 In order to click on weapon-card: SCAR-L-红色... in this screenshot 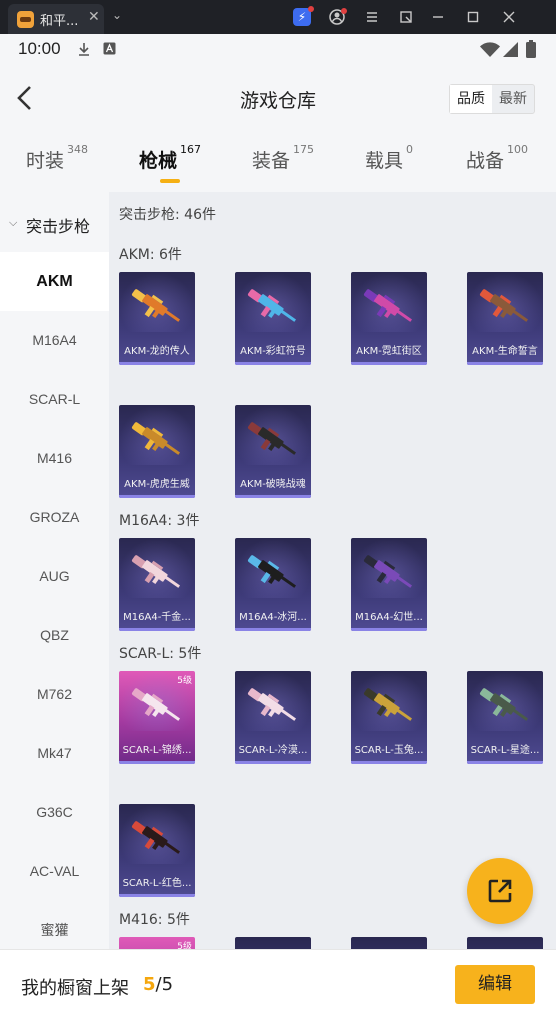, I will do `click(157, 850)`.